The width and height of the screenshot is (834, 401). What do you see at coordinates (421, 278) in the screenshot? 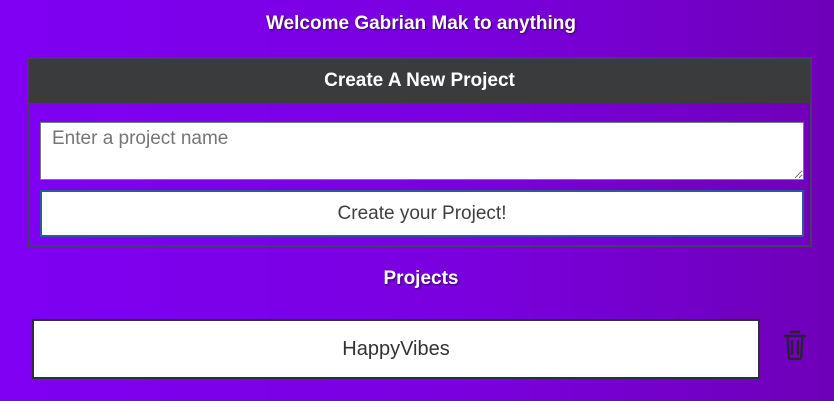
I see `projects-heading: Projects` at bounding box center [421, 278].